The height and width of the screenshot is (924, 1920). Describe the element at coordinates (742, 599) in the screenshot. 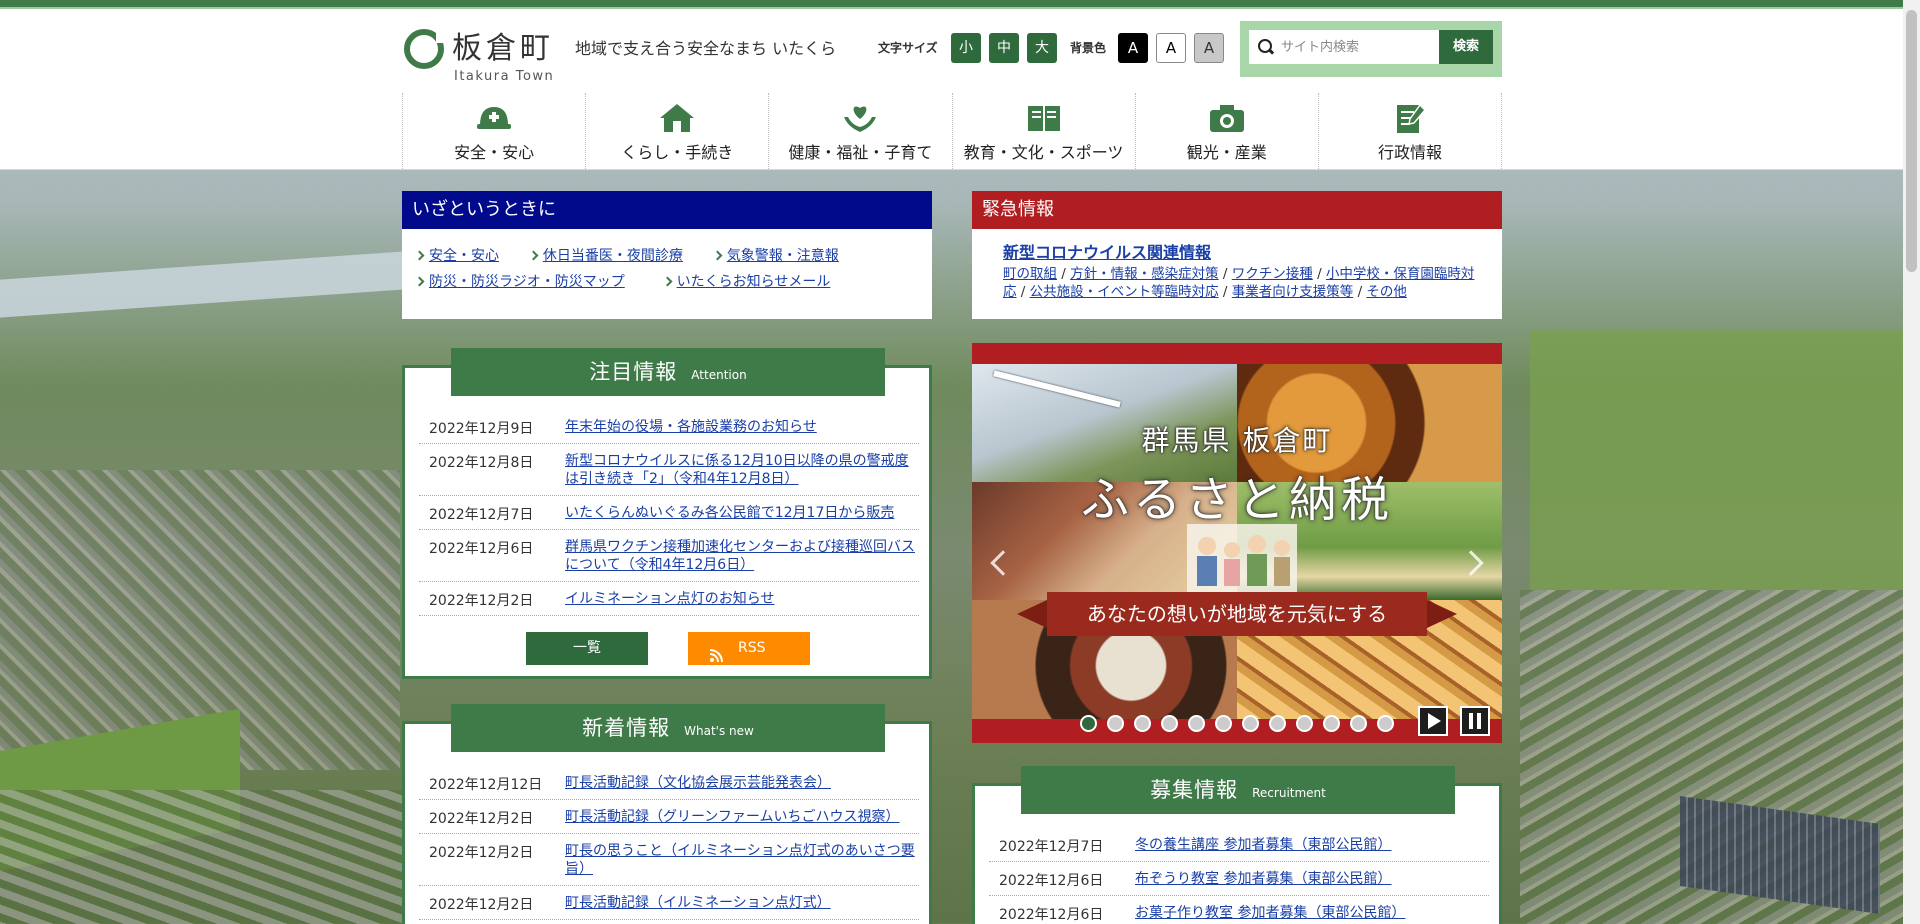

I see `news-title-link: イルミネーション点灯のお知らせ` at that location.